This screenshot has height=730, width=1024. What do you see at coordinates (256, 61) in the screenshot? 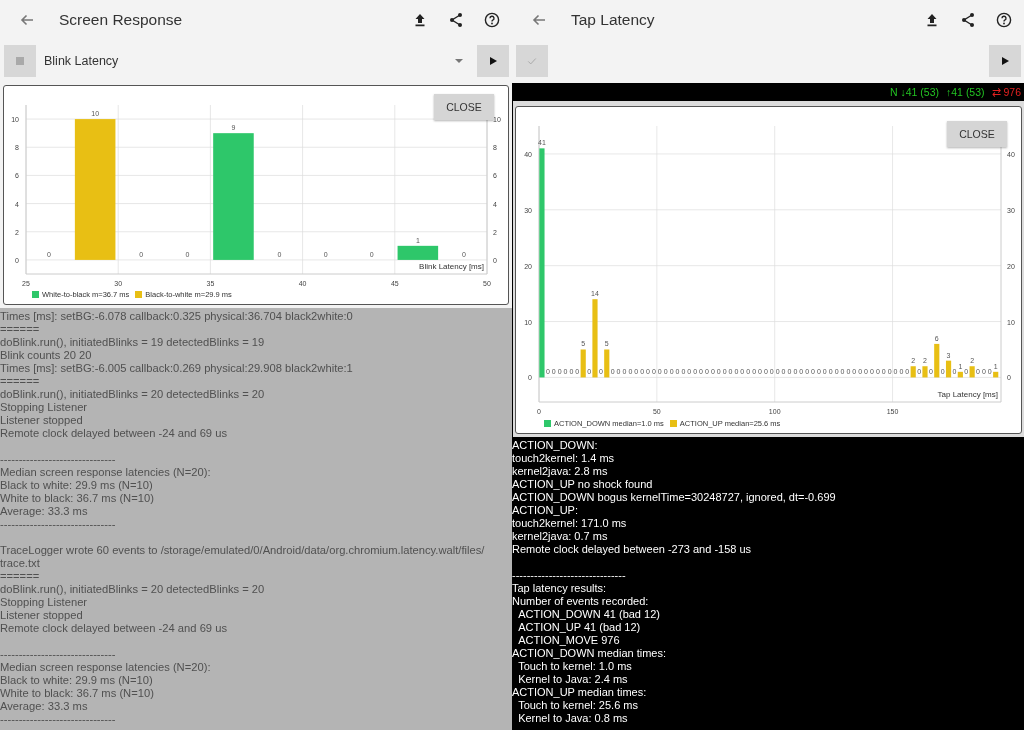
I see `test-dropdown: Blink Latency` at bounding box center [256, 61].